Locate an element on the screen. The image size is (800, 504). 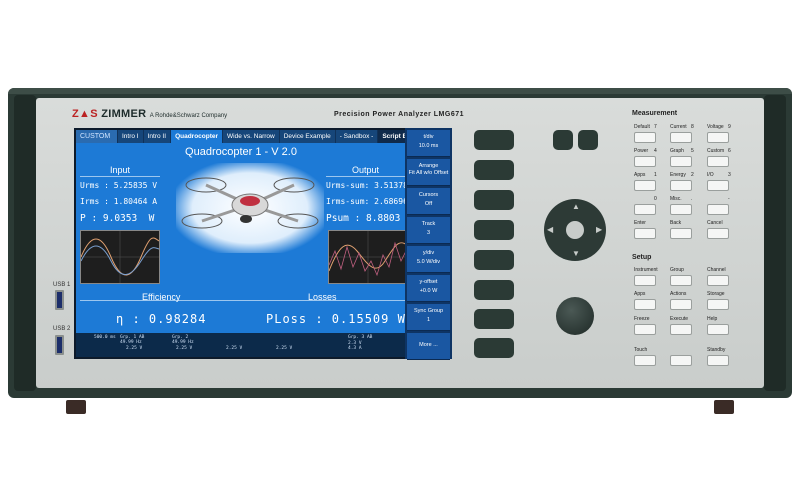
storage-key is located at coordinates (718, 304).